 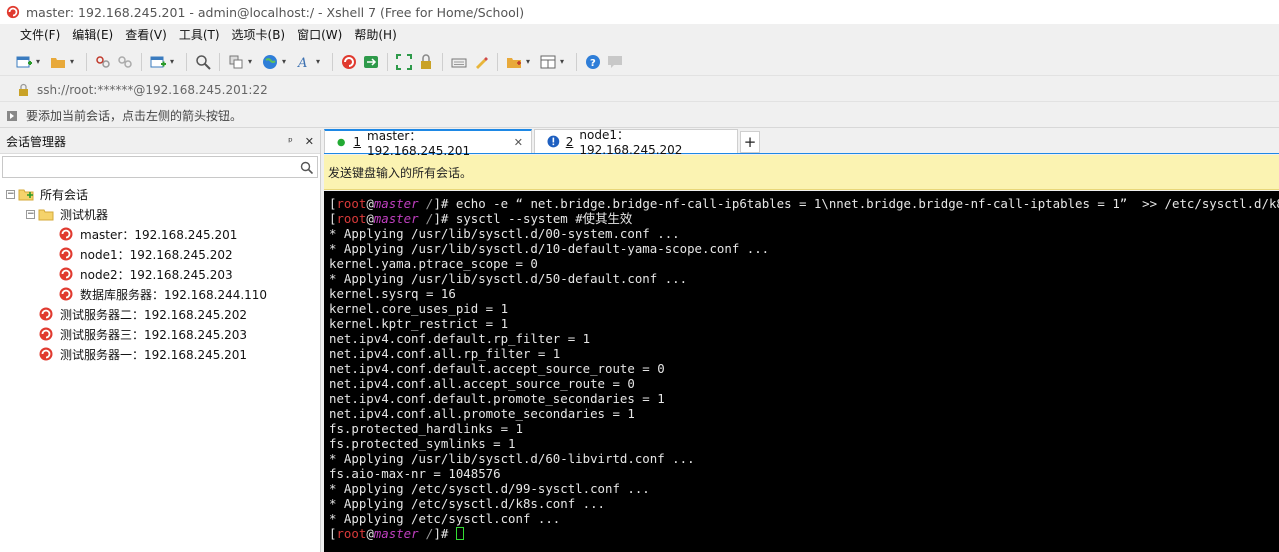 What do you see at coordinates (154, 334) in the screenshot?
I see `session-label: 测试服务器三：192.168.245.203` at bounding box center [154, 334].